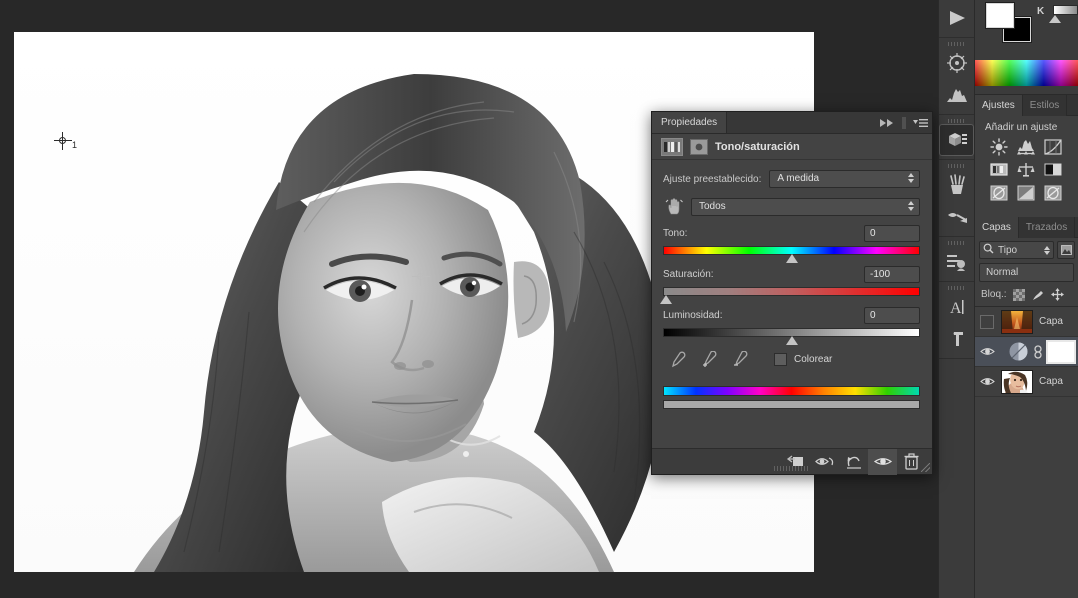 The height and width of the screenshot is (598, 1078). I want to click on panel-divider, so click(904, 123).